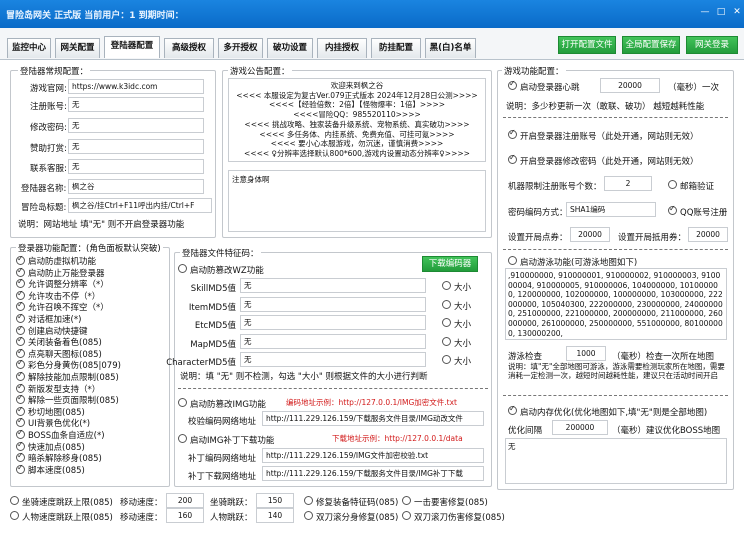 The image size is (744, 540). I want to click on tab-anticheat: 防挂配置, so click(396, 48).